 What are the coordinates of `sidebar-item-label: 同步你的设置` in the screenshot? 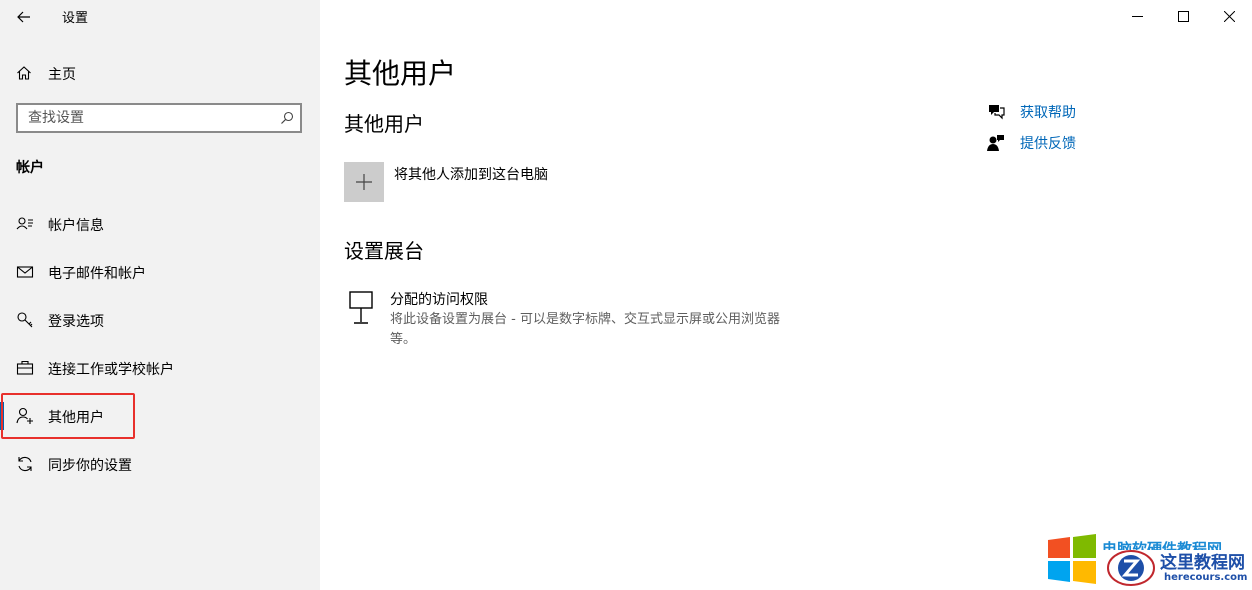 It's located at (90, 466).